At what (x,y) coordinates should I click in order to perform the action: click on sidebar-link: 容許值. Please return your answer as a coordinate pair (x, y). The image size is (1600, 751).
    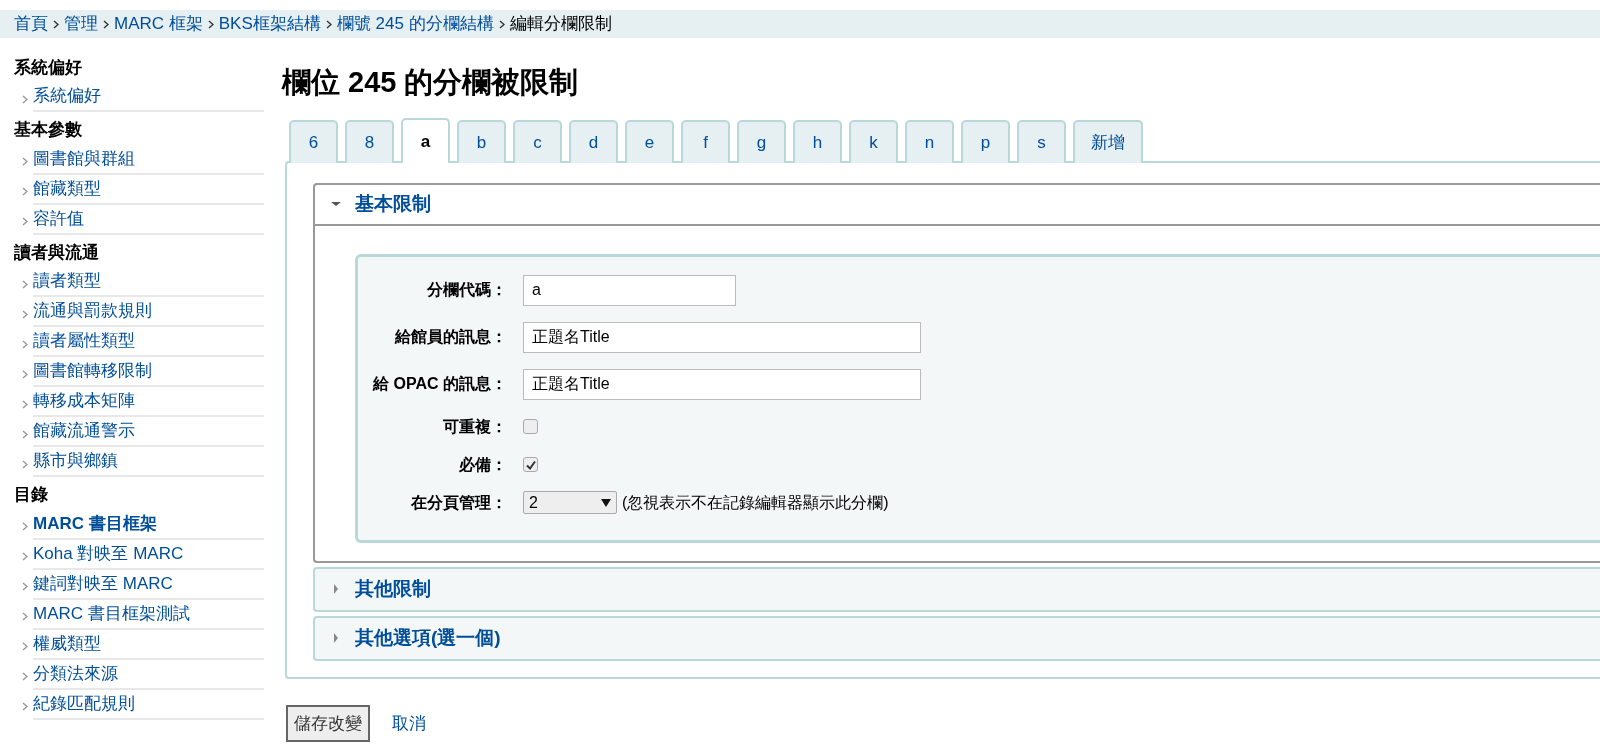
    Looking at the image, I should click on (148, 219).